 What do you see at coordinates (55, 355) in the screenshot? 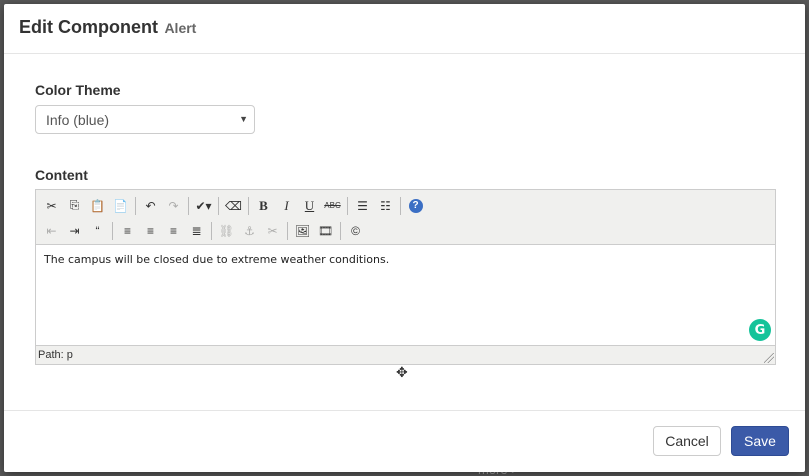
I see `element-path: Path: p` at bounding box center [55, 355].